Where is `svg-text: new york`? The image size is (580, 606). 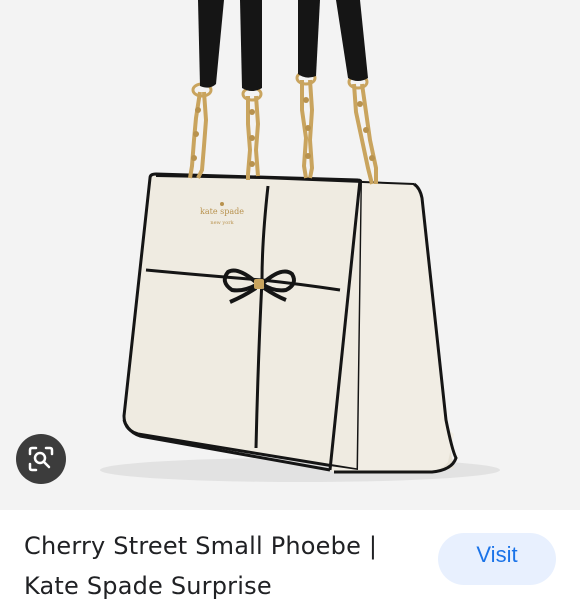
svg-text: new york is located at coordinates (222, 223).